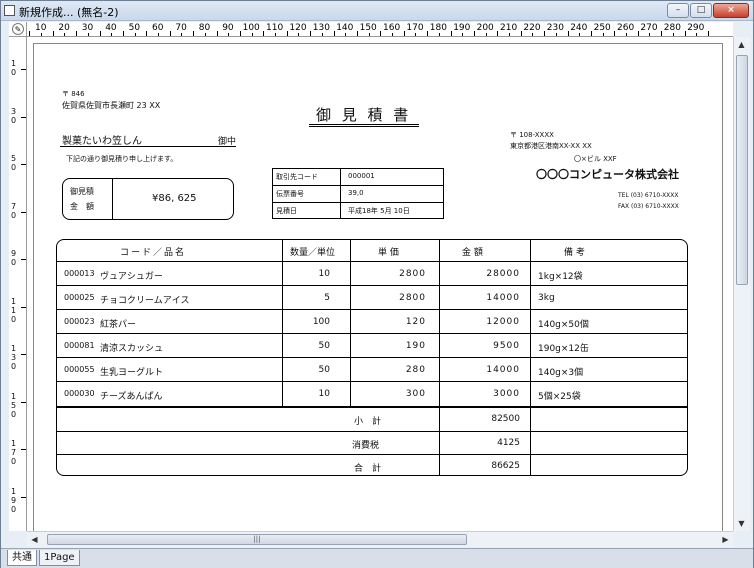 The width and height of the screenshot is (754, 568). What do you see at coordinates (251, 28) in the screenshot?
I see `ruler-label: 100` at bounding box center [251, 28].